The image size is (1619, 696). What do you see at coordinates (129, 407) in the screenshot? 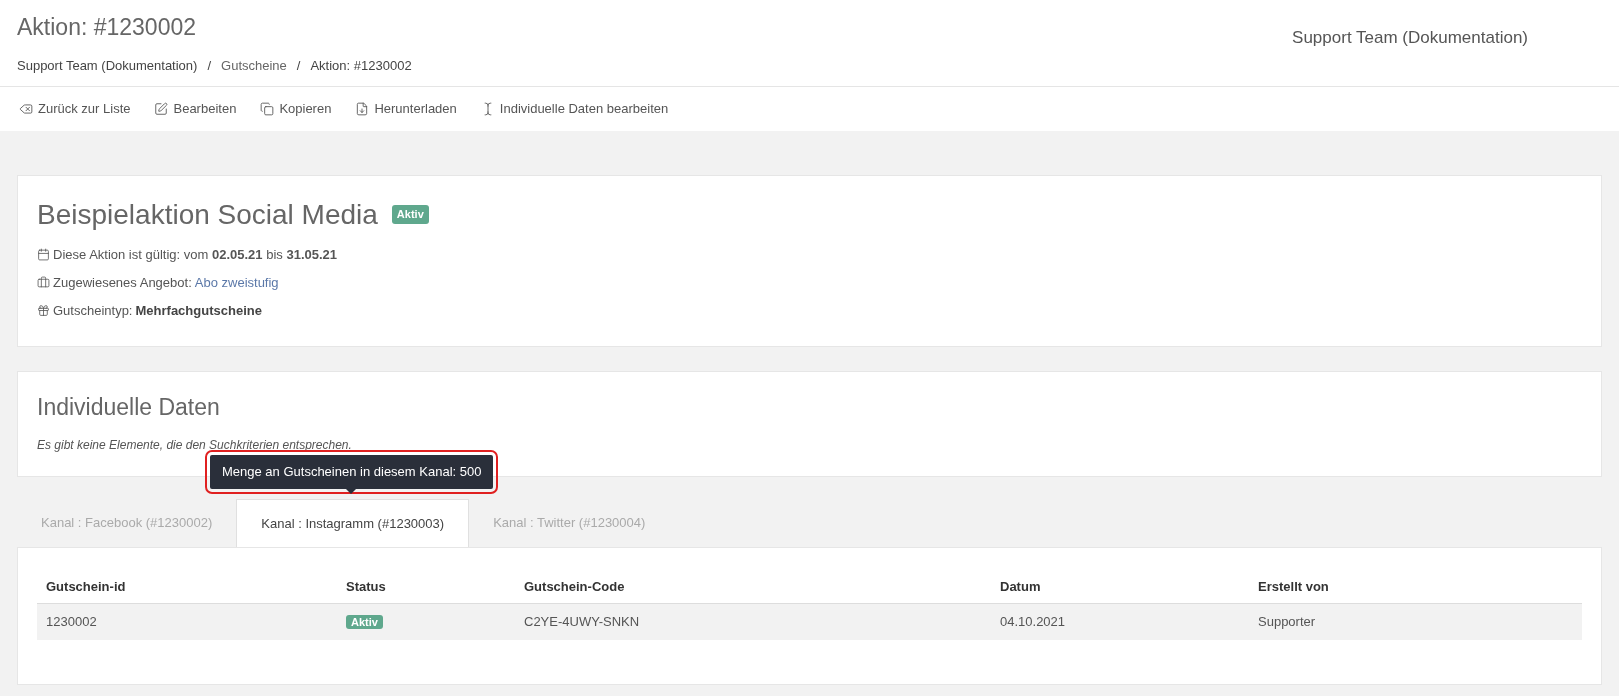
I see `section-title: Individuelle Daten` at bounding box center [129, 407].